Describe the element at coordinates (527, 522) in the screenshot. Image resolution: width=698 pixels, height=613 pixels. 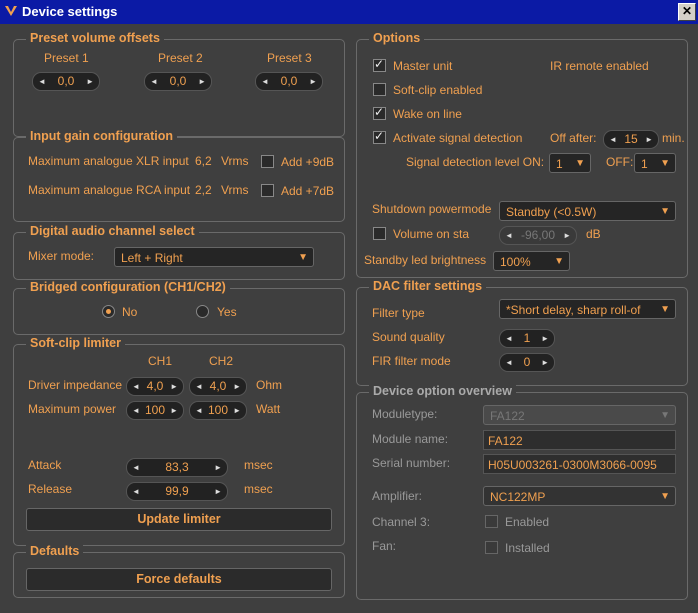
I see `channel3-enabled-label: Enabled` at that location.